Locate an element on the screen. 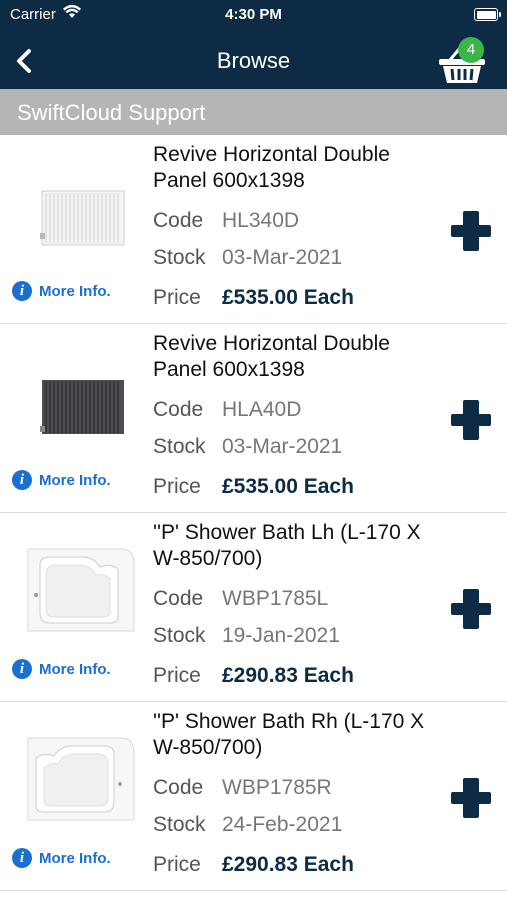  clock-label: 4:30 PM is located at coordinates (253, 14).